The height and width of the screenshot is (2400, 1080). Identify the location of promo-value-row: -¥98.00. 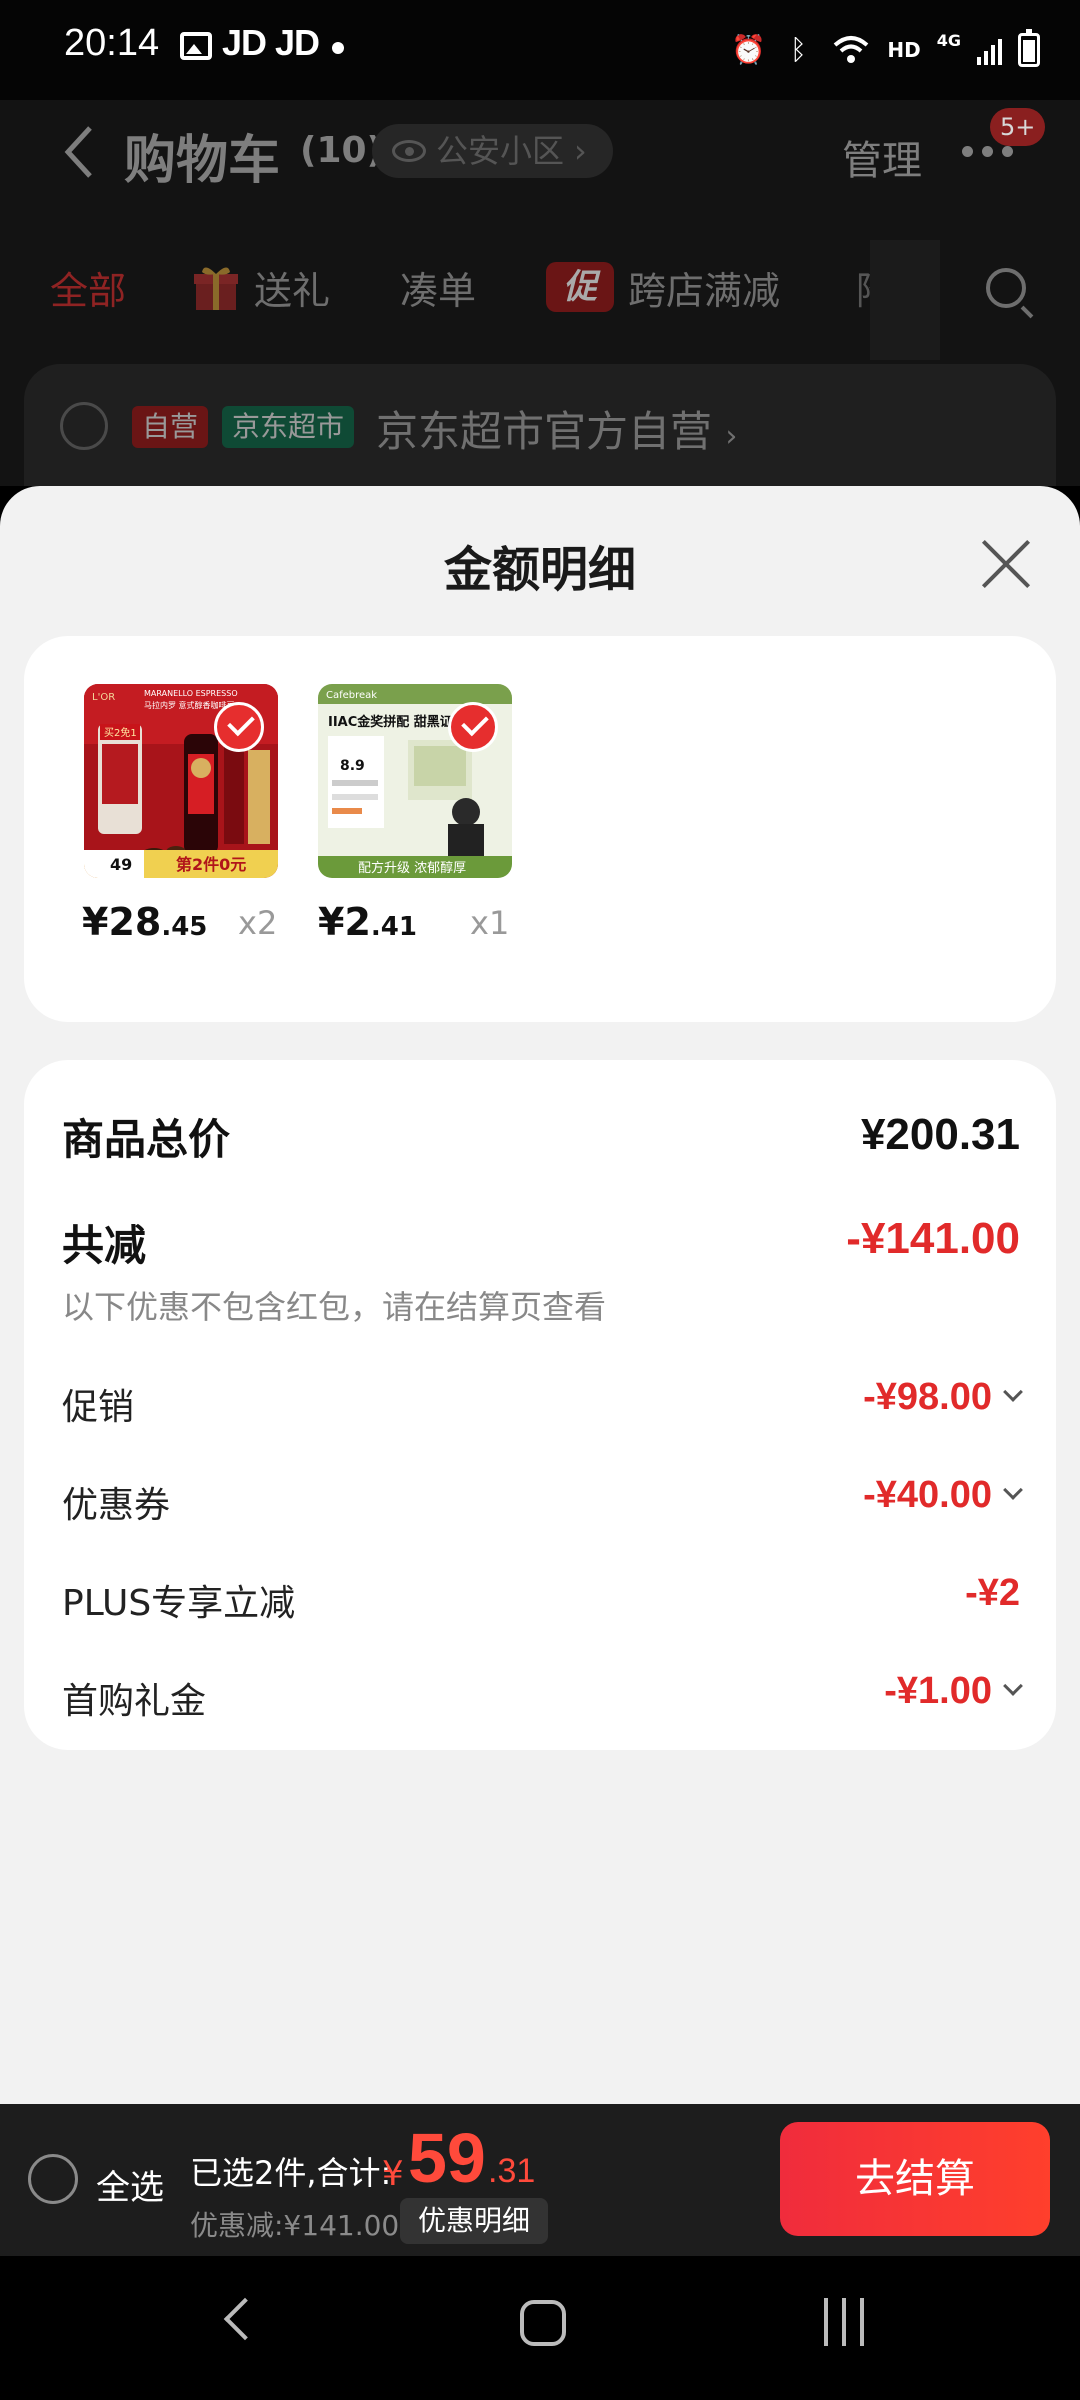
(943, 1397).